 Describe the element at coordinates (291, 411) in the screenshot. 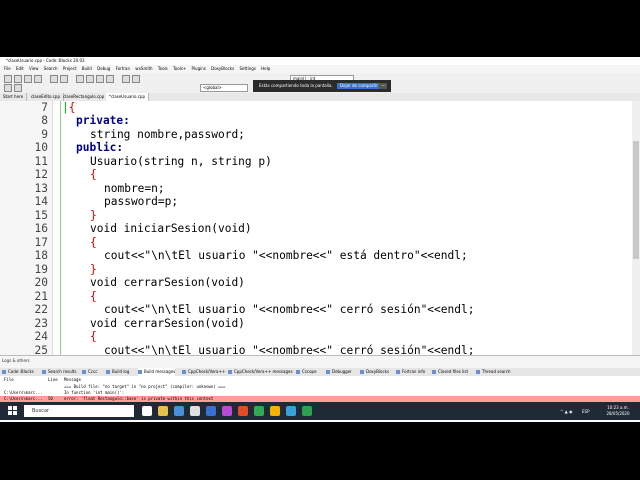

I see `app-icon-blue` at that location.